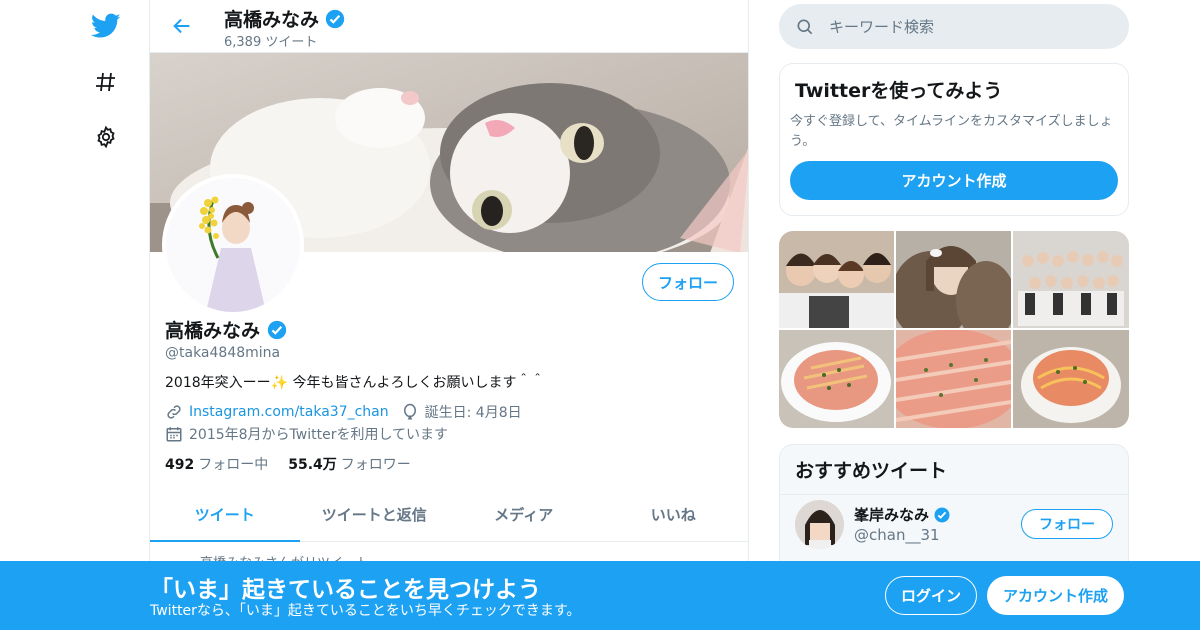 The height and width of the screenshot is (630, 1200). What do you see at coordinates (375, 514) in the screenshot?
I see `tab-tweets-replies: ツイートと返信` at bounding box center [375, 514].